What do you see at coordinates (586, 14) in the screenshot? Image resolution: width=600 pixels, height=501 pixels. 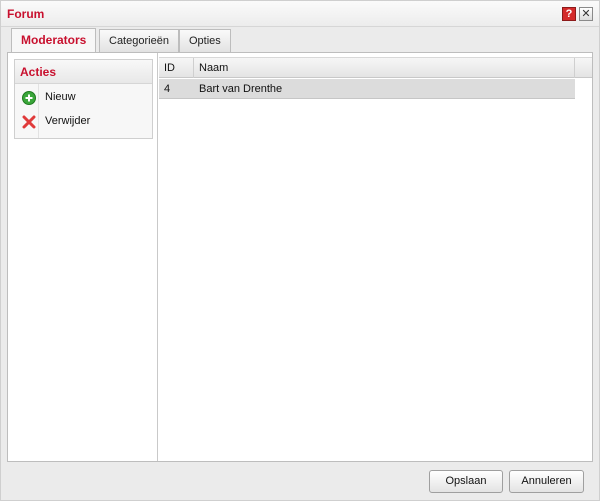 I see `close-icon: ✕` at bounding box center [586, 14].